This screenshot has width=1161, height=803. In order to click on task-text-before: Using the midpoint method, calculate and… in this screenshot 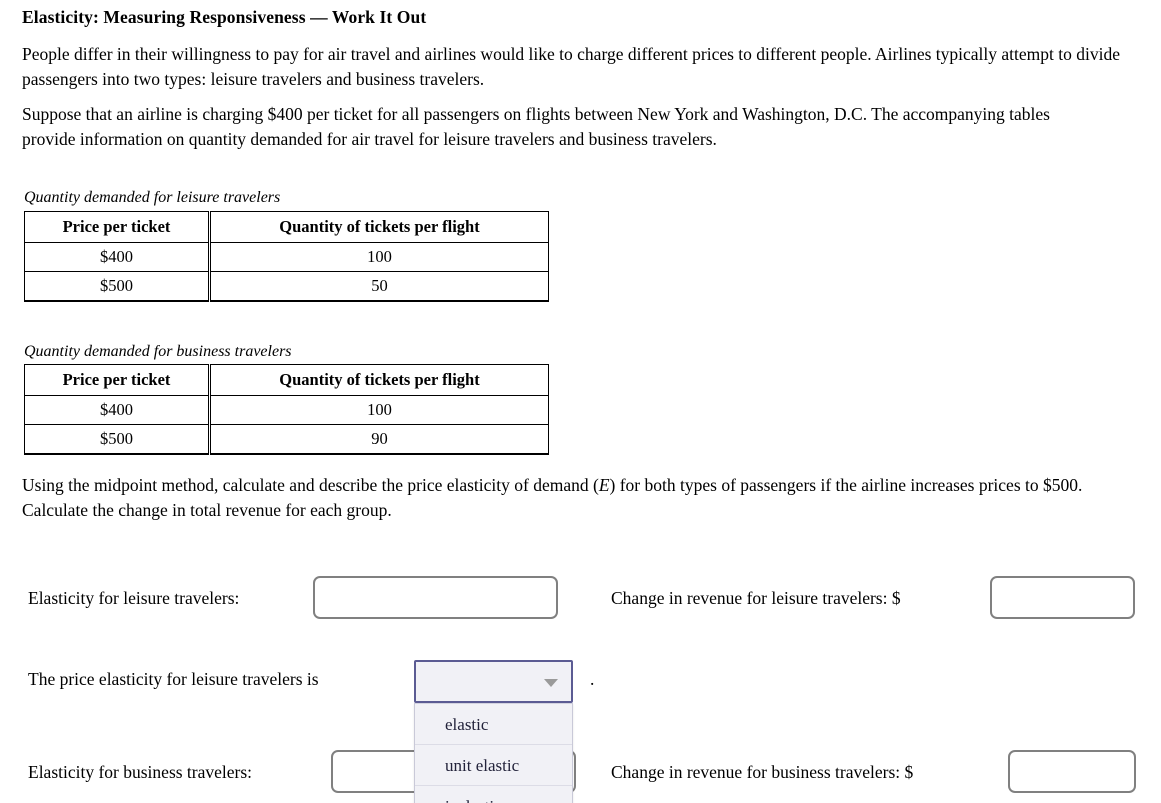, I will do `click(310, 485)`.